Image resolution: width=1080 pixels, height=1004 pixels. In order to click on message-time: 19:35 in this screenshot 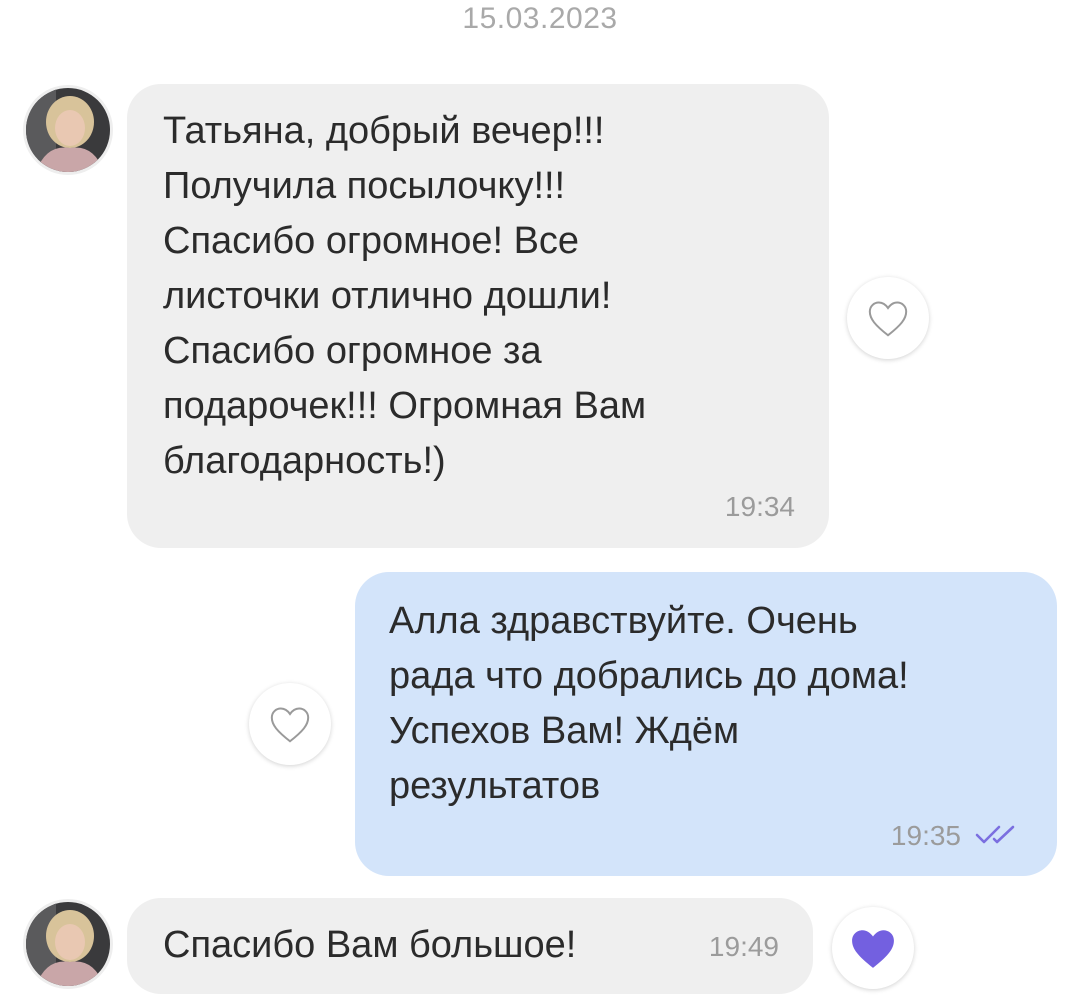, I will do `click(925, 835)`.